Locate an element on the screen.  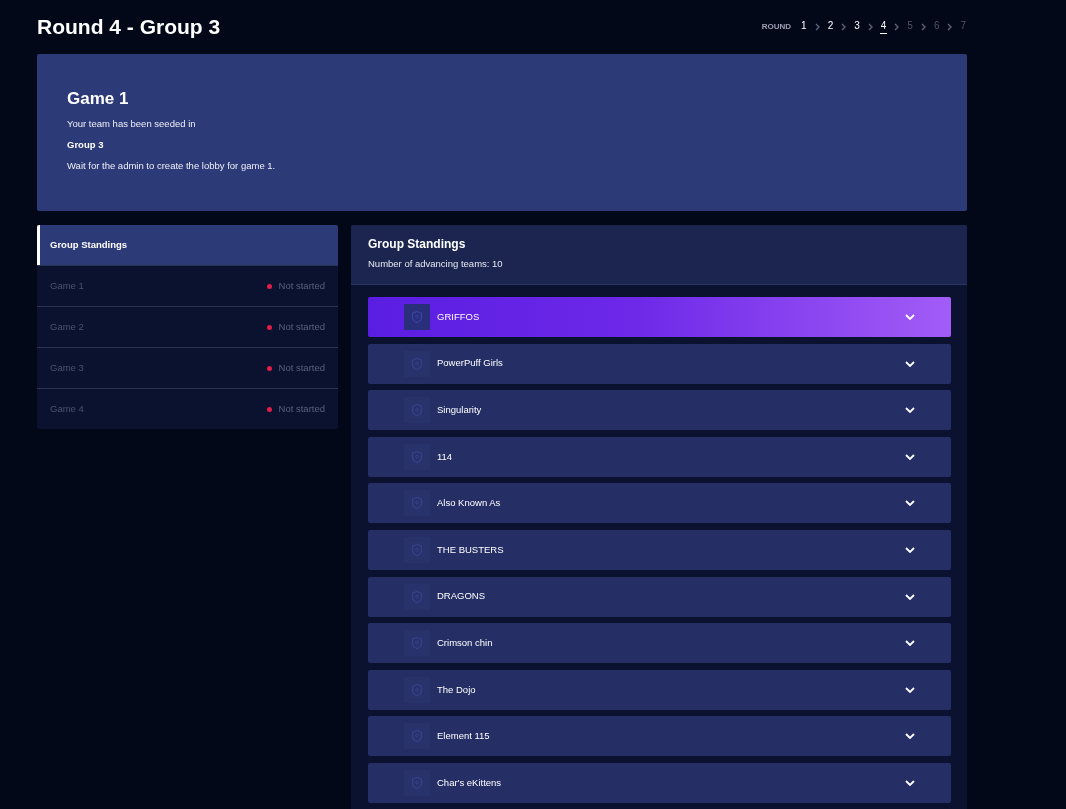
round-label: ROUND is located at coordinates (776, 27).